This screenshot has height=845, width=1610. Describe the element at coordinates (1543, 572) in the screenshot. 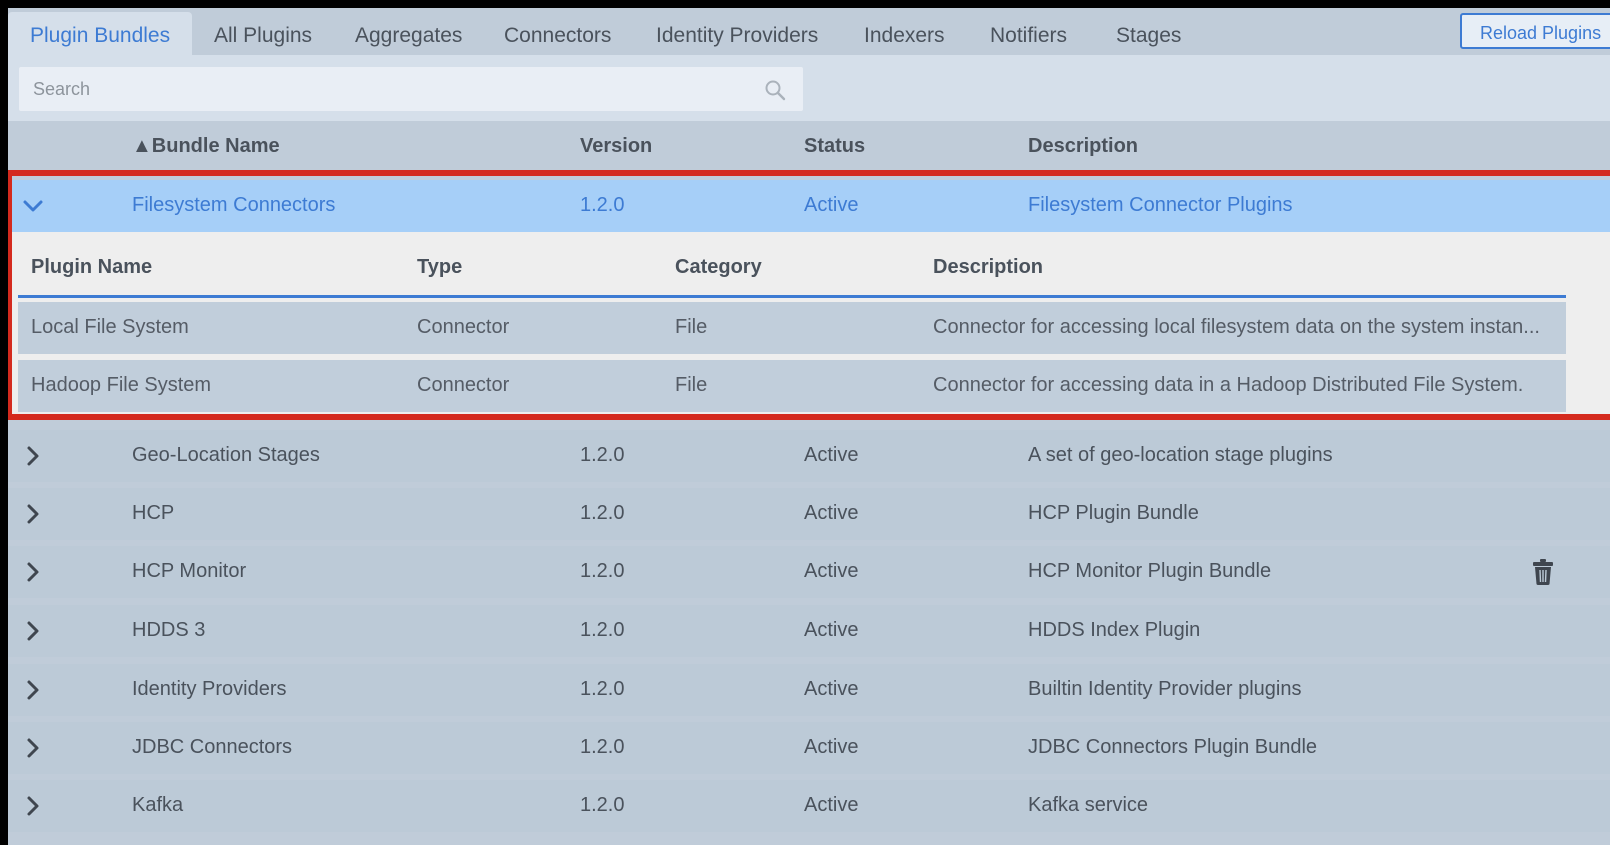

I see `trash-icon` at that location.